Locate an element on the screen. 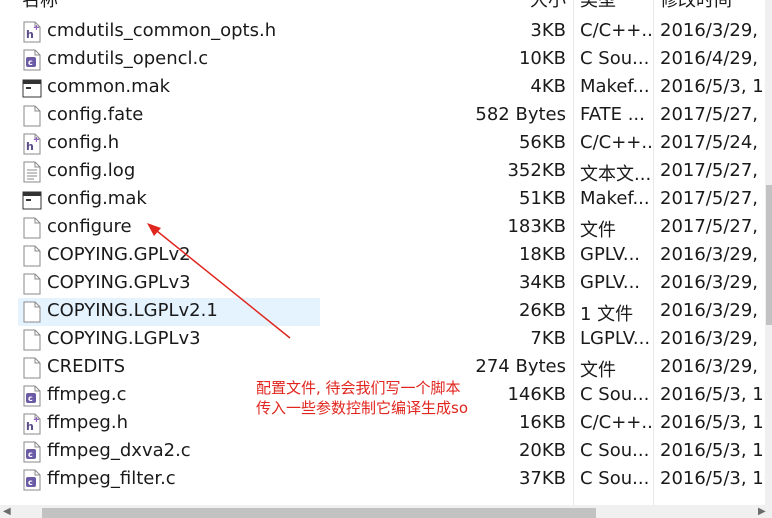 The width and height of the screenshot is (772, 518). scroll-left-icon: ◀ is located at coordinates (7, 511).